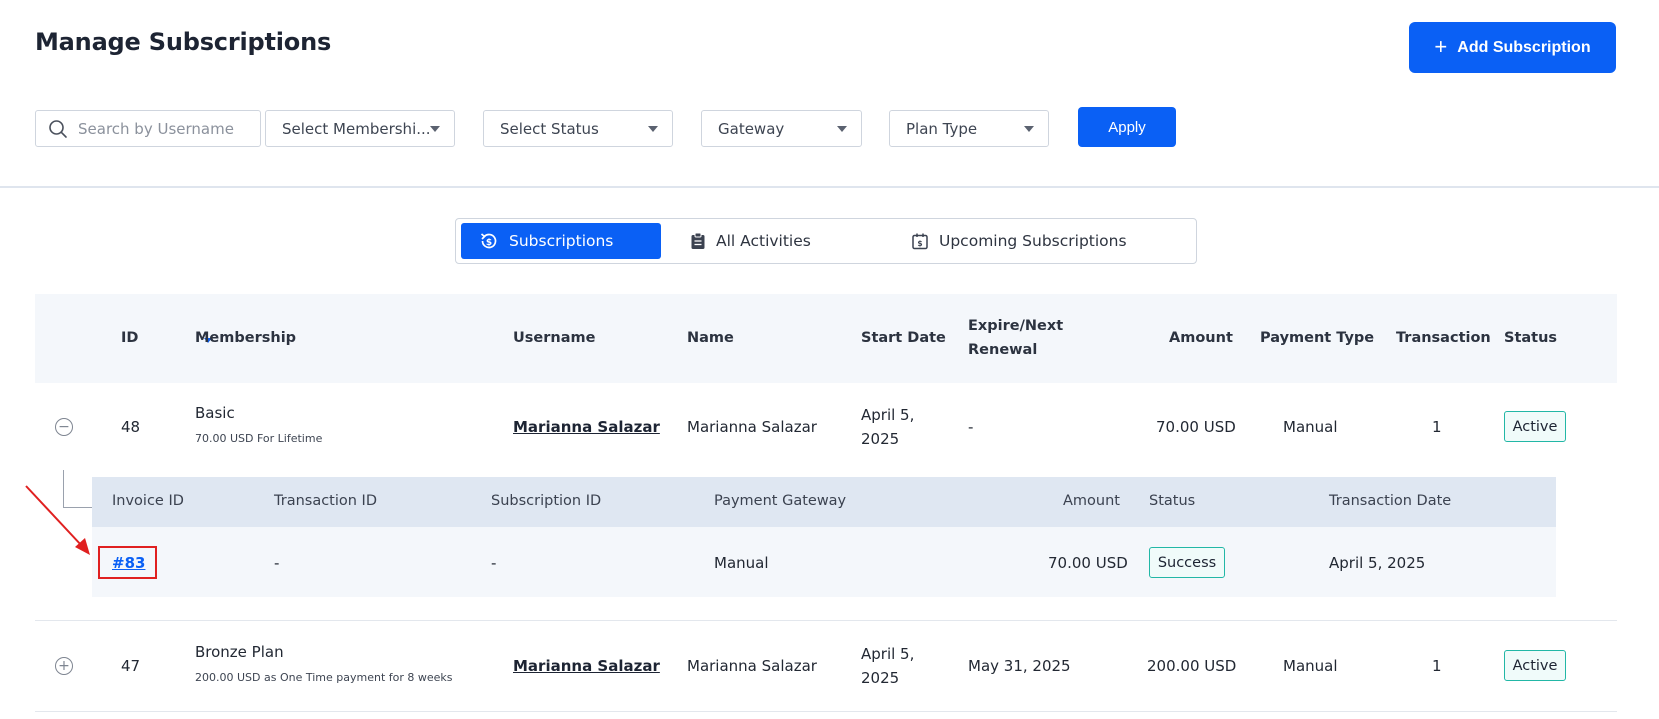  I want to click on gateway-select: Gateway, so click(781, 128).